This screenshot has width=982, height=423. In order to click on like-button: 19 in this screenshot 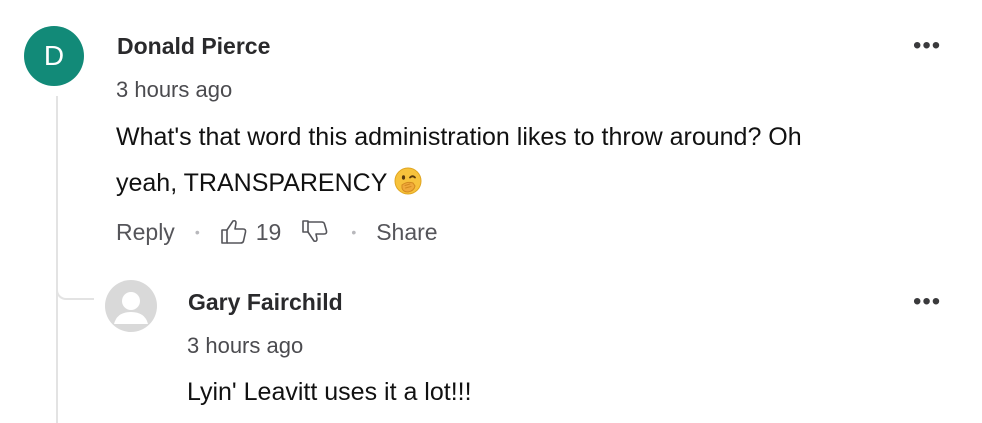, I will do `click(251, 232)`.